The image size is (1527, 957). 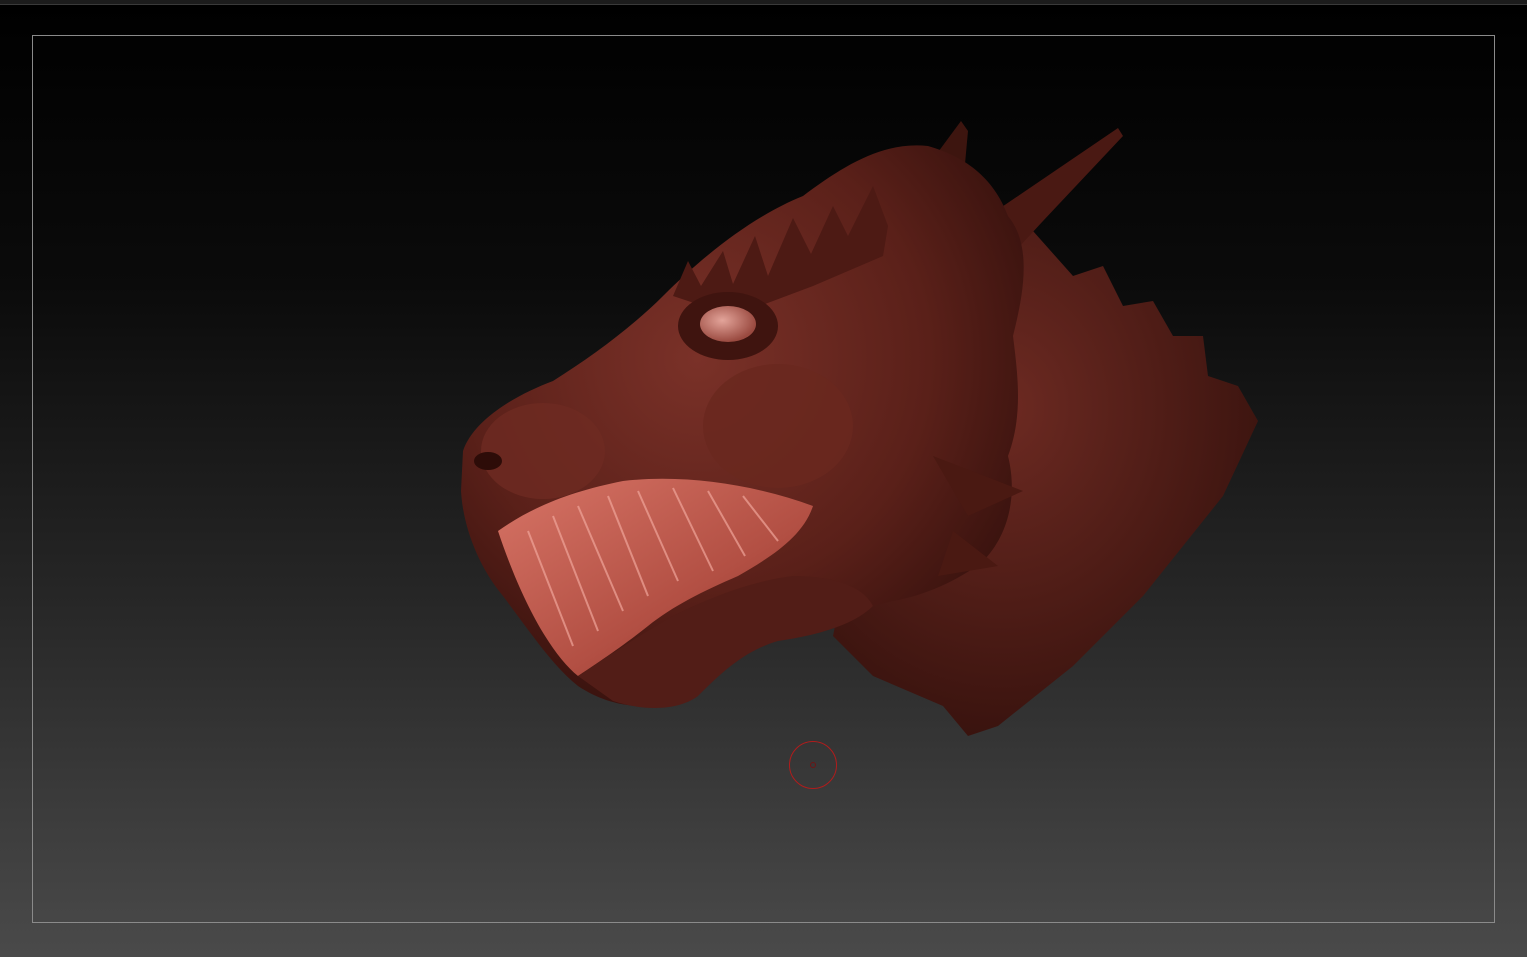 What do you see at coordinates (488, 461) in the screenshot?
I see `nostril` at bounding box center [488, 461].